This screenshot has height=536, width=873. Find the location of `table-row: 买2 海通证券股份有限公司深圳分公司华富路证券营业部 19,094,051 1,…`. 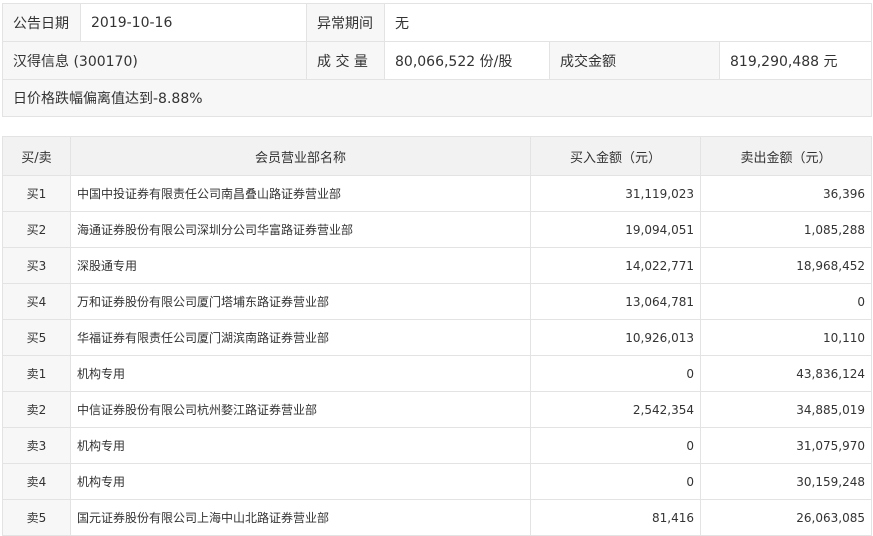

table-row: 买2 海通证券股份有限公司深圳分公司华富路证券营业部 19,094,051 1,… is located at coordinates (437, 229).